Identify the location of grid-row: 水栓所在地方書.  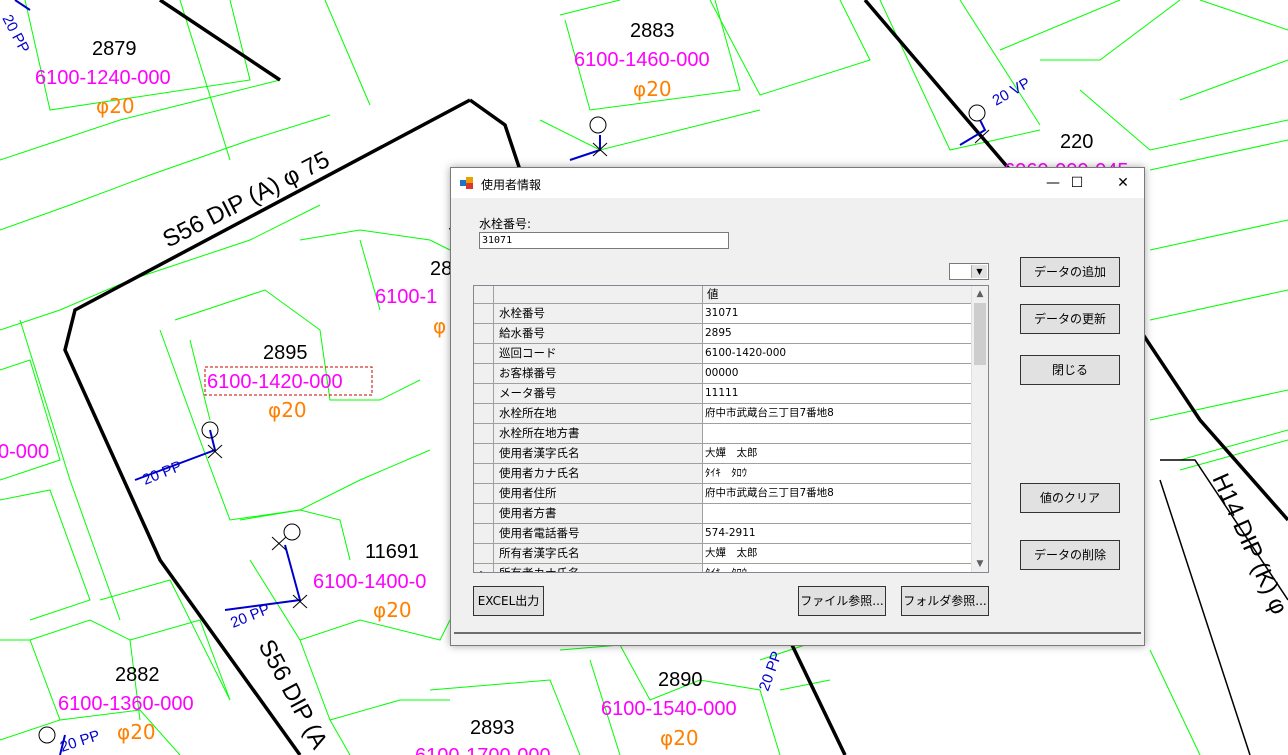
(722, 434).